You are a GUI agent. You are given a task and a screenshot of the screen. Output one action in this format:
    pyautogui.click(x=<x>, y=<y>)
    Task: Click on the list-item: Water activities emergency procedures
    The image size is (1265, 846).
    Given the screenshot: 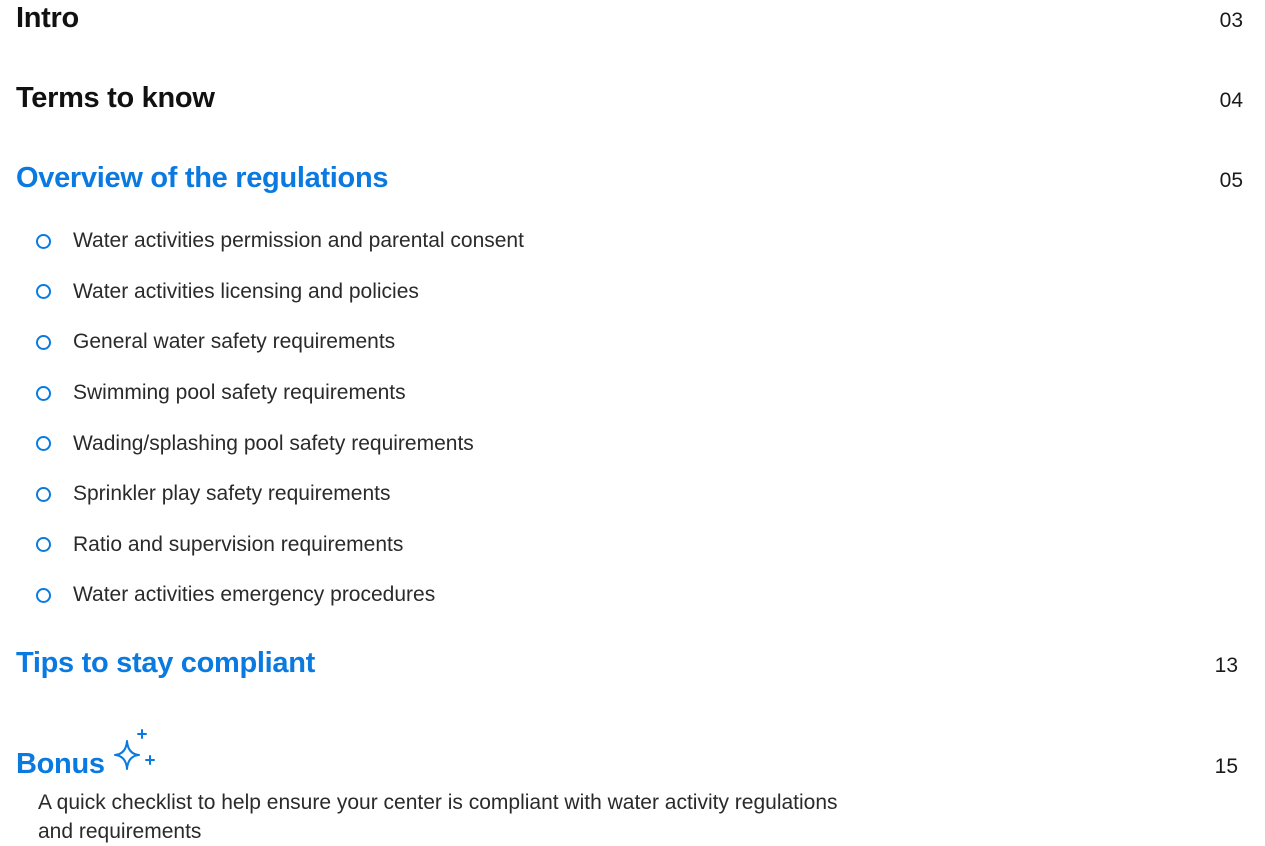 What is the action you would take?
    pyautogui.click(x=280, y=595)
    